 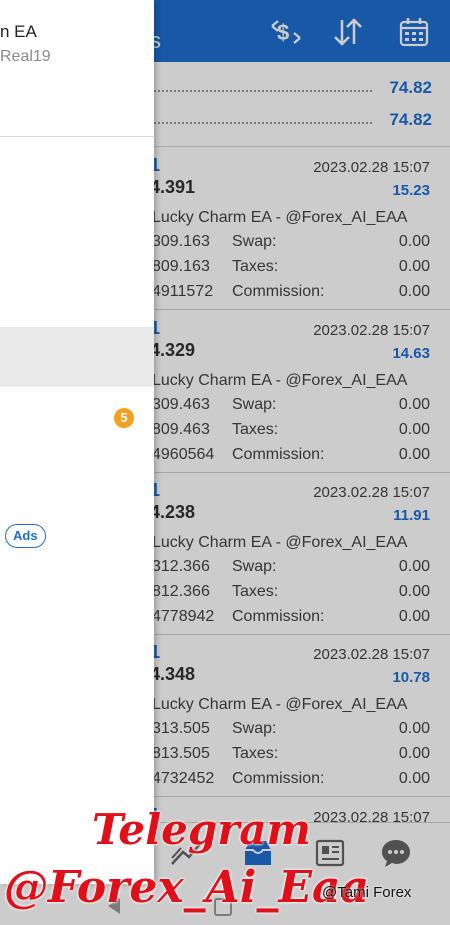 What do you see at coordinates (25, 56) in the screenshot?
I see `account-server: Real19` at bounding box center [25, 56].